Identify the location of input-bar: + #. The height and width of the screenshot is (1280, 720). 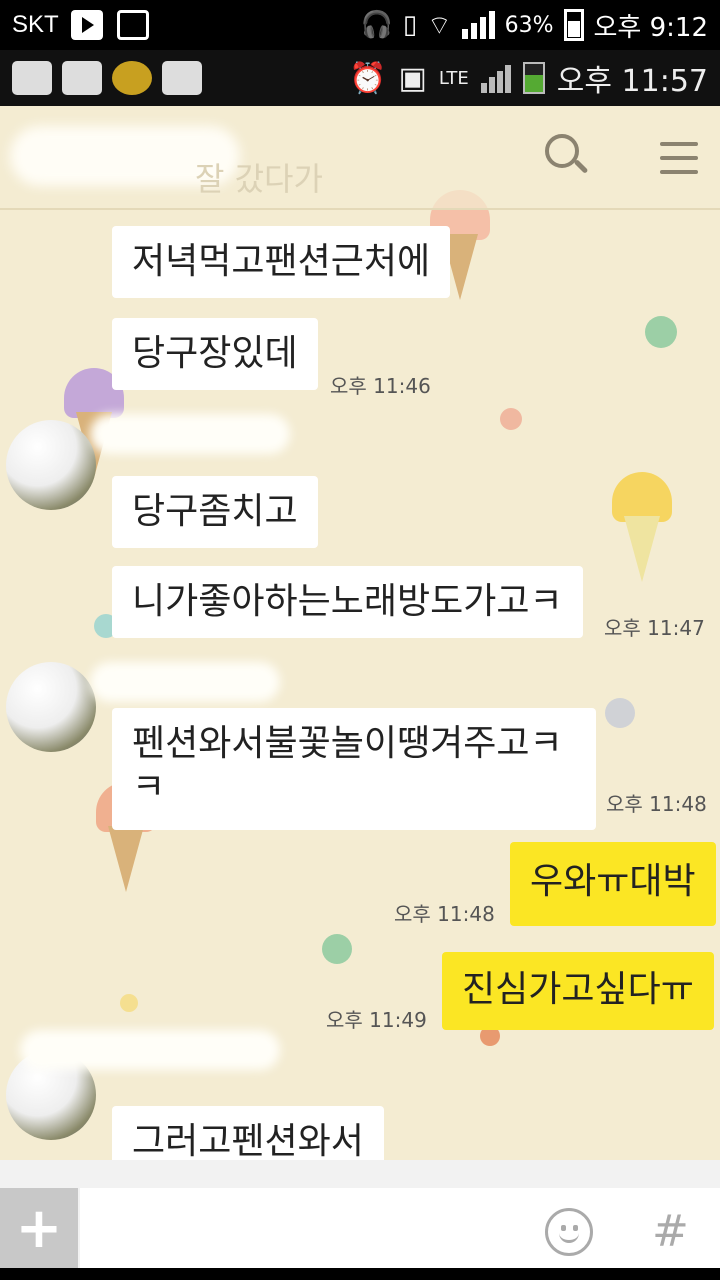
(360, 1214).